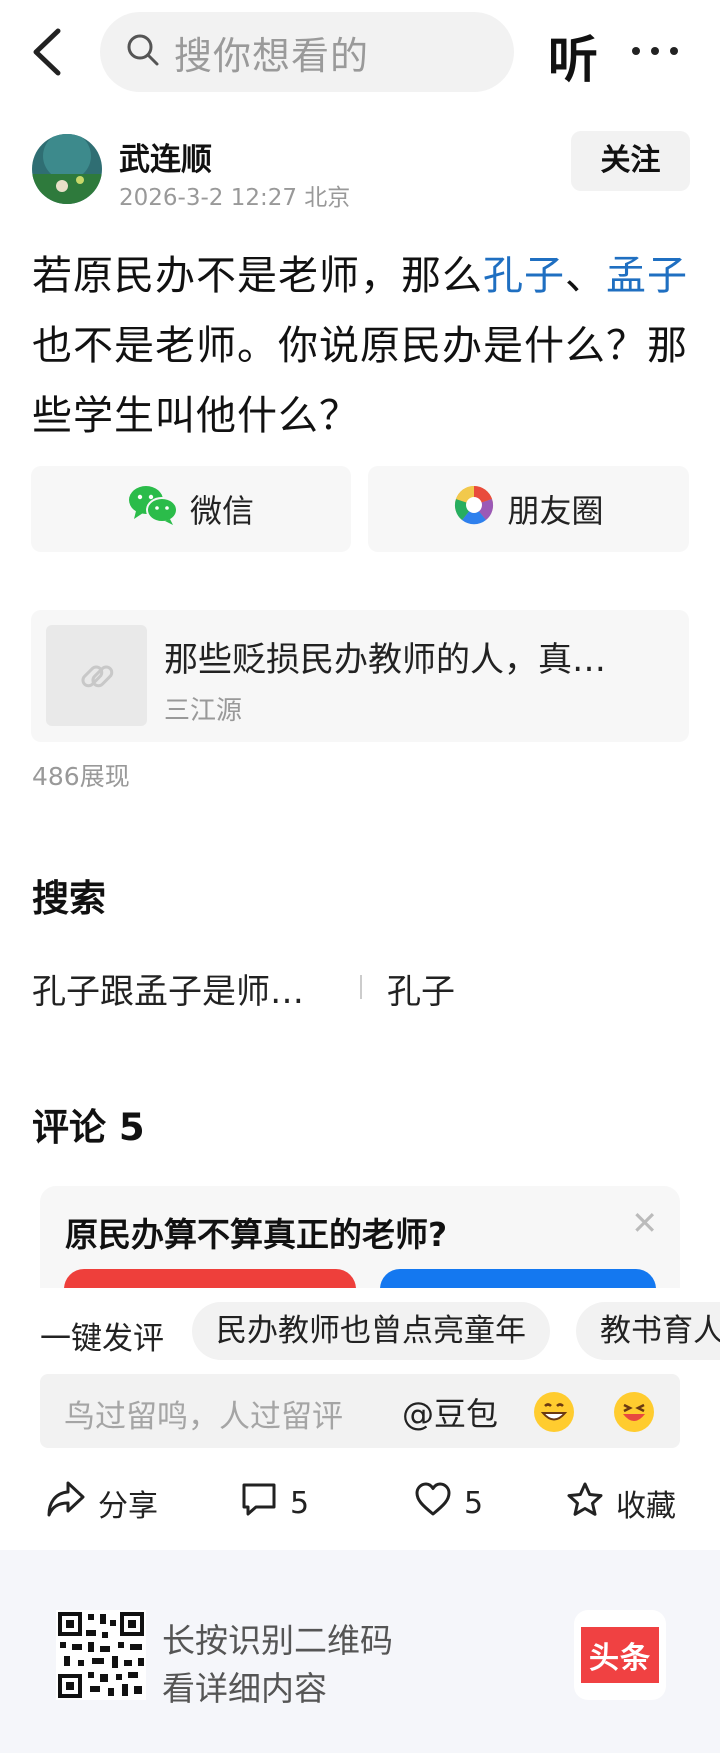 The image size is (720, 1753). What do you see at coordinates (630, 161) in the screenshot?
I see `follow-button: 关注` at bounding box center [630, 161].